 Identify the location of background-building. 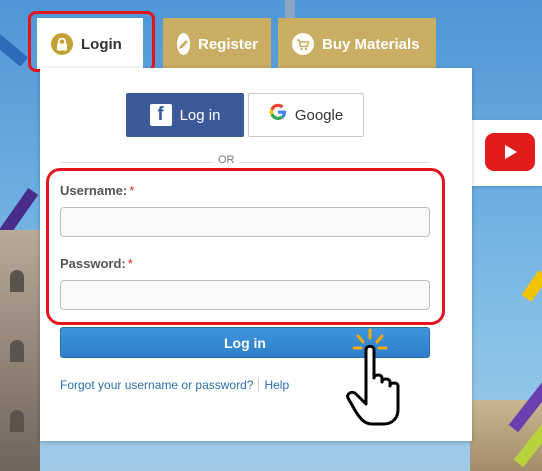
(20, 350).